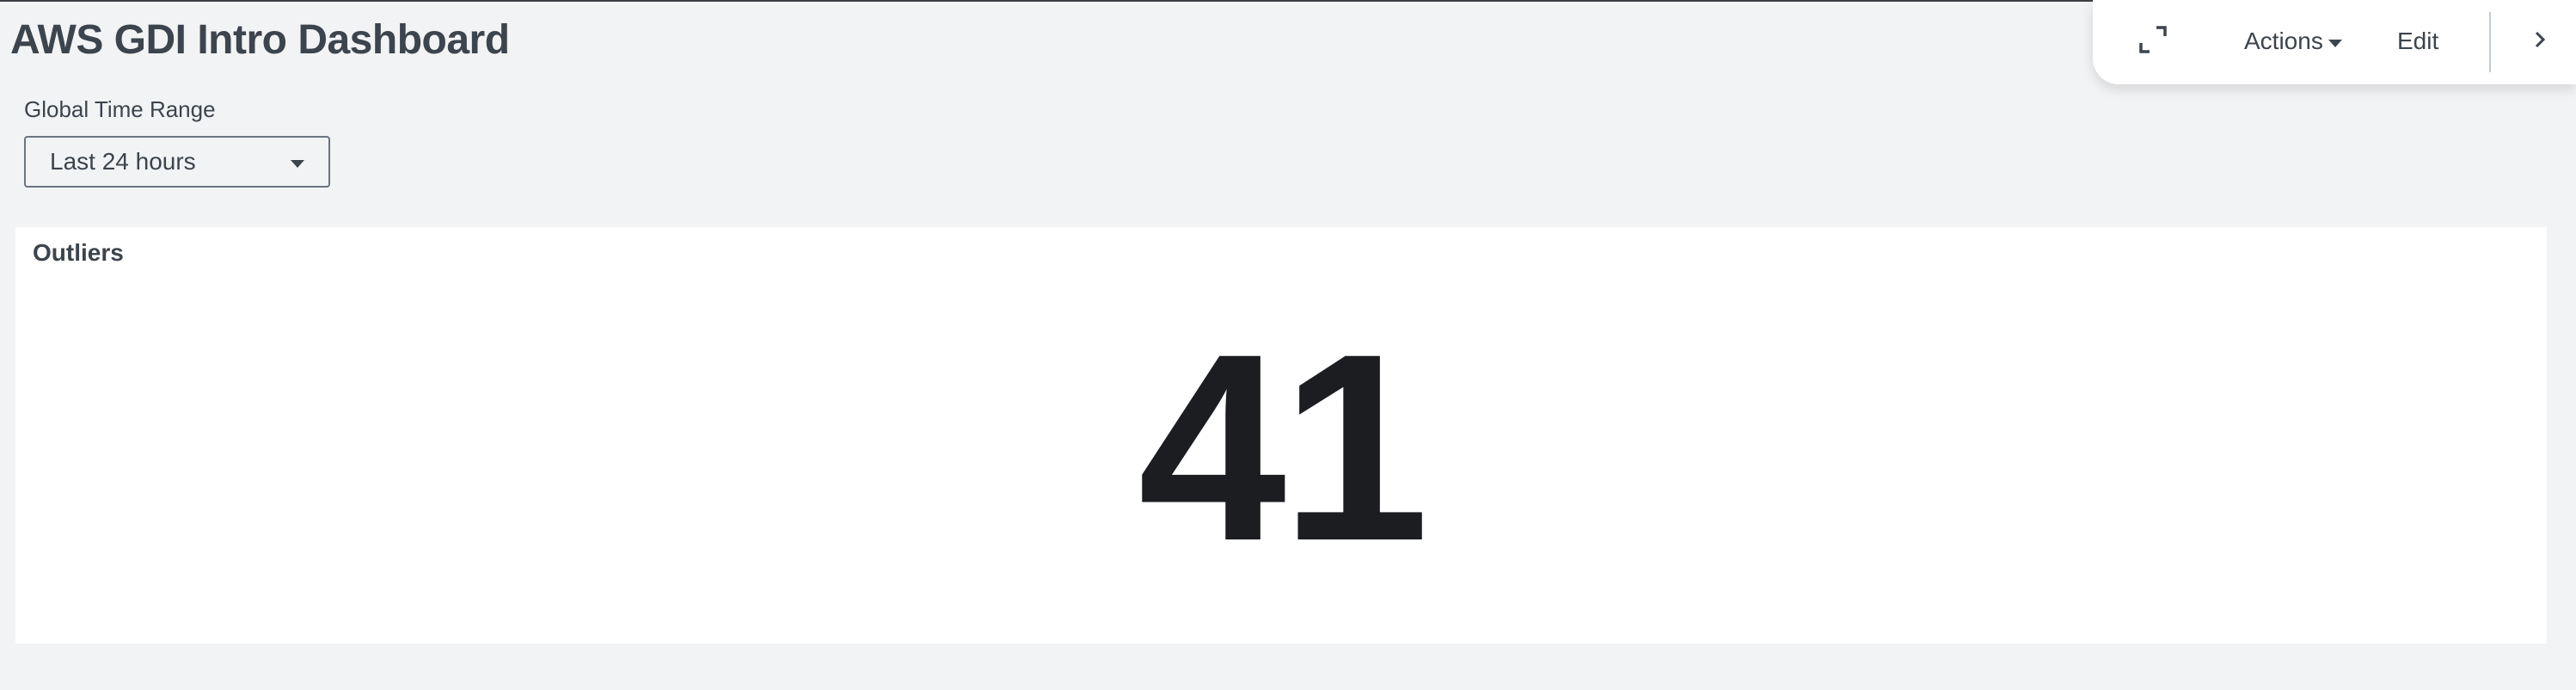 This screenshot has height=690, width=2576. Describe the element at coordinates (120, 109) in the screenshot. I see `time-range-label: Global Time Range` at that location.